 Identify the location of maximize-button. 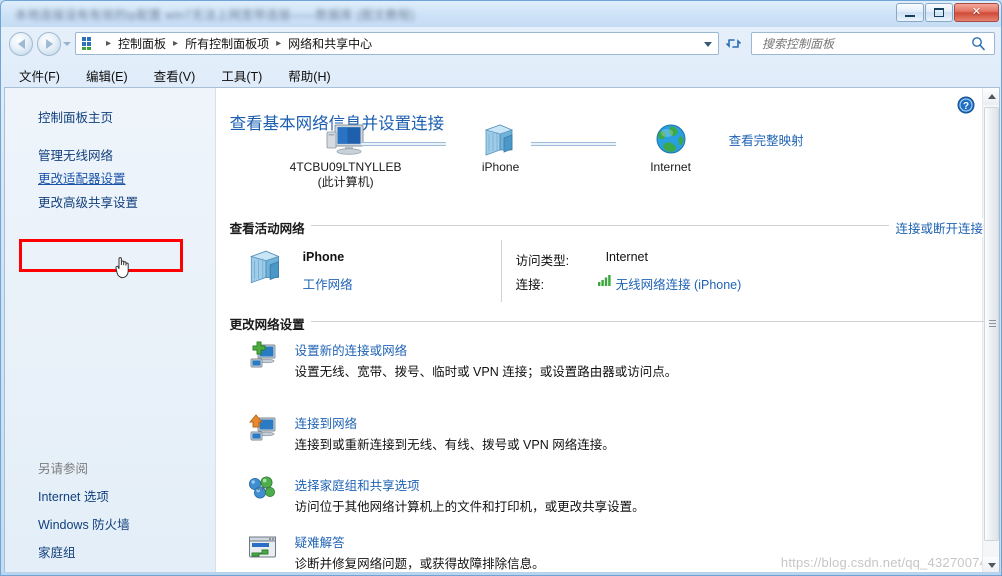
(939, 12).